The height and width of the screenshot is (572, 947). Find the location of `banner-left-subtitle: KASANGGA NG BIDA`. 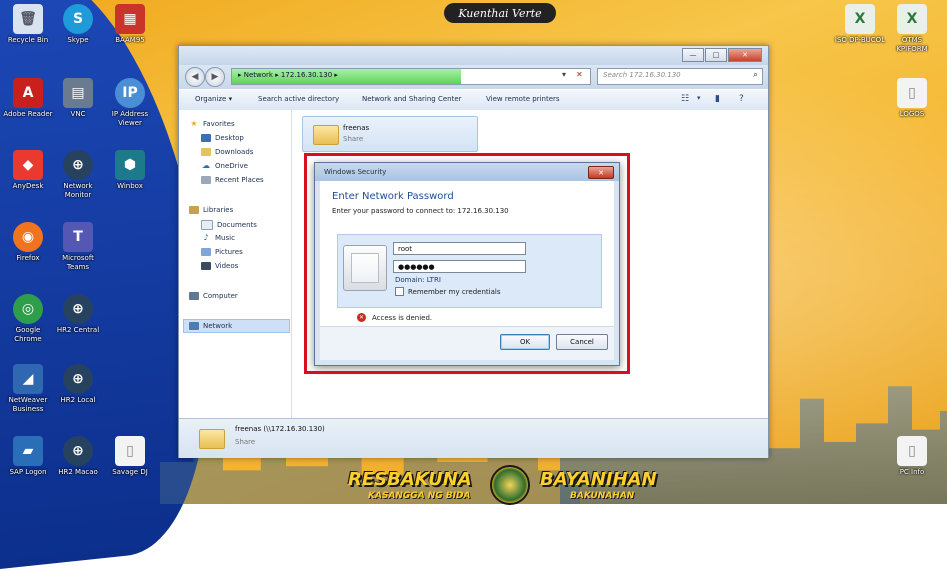

banner-left-subtitle: KASANGGA NG BIDA is located at coordinates (419, 496).